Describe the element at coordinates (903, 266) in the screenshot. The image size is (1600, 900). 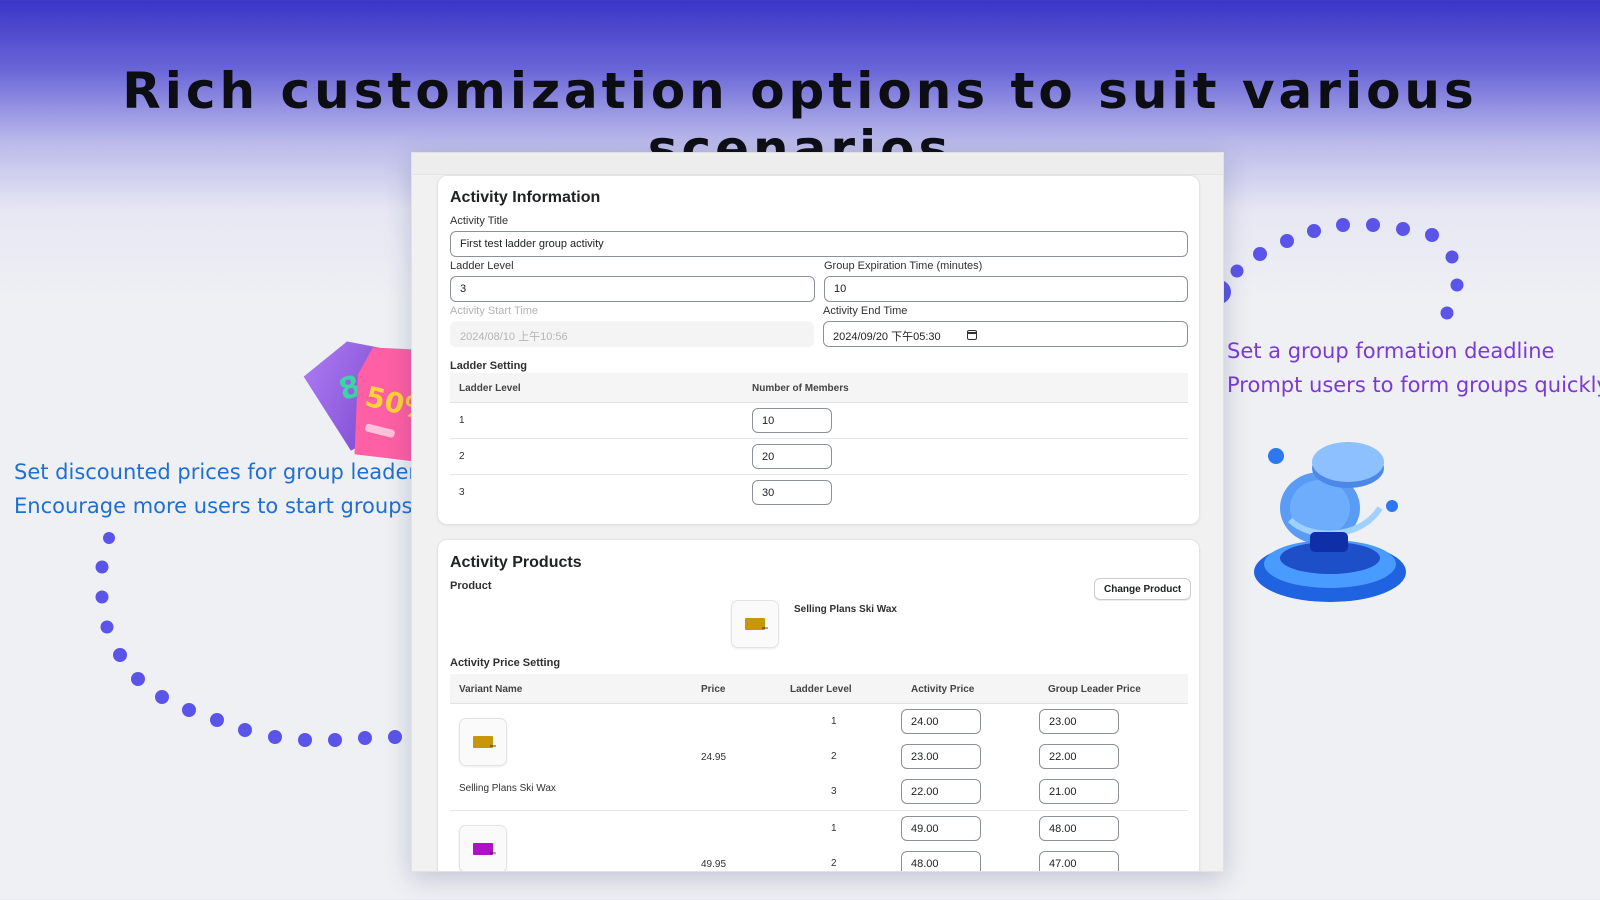
I see `expiration-label: Group Expiration Time (minutes)` at that location.